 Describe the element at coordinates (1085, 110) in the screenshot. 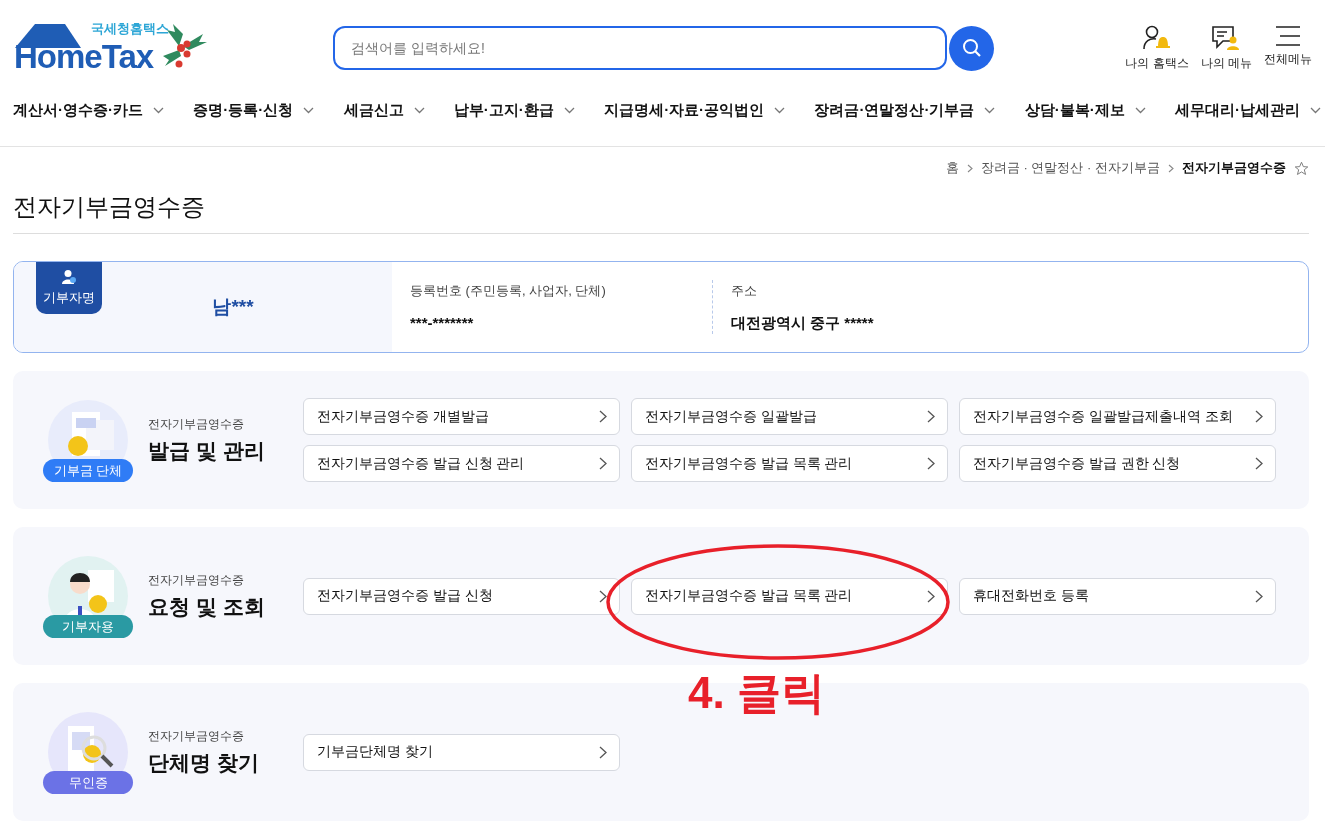

I see `nav-menu-item: 상담·불복·제보` at that location.